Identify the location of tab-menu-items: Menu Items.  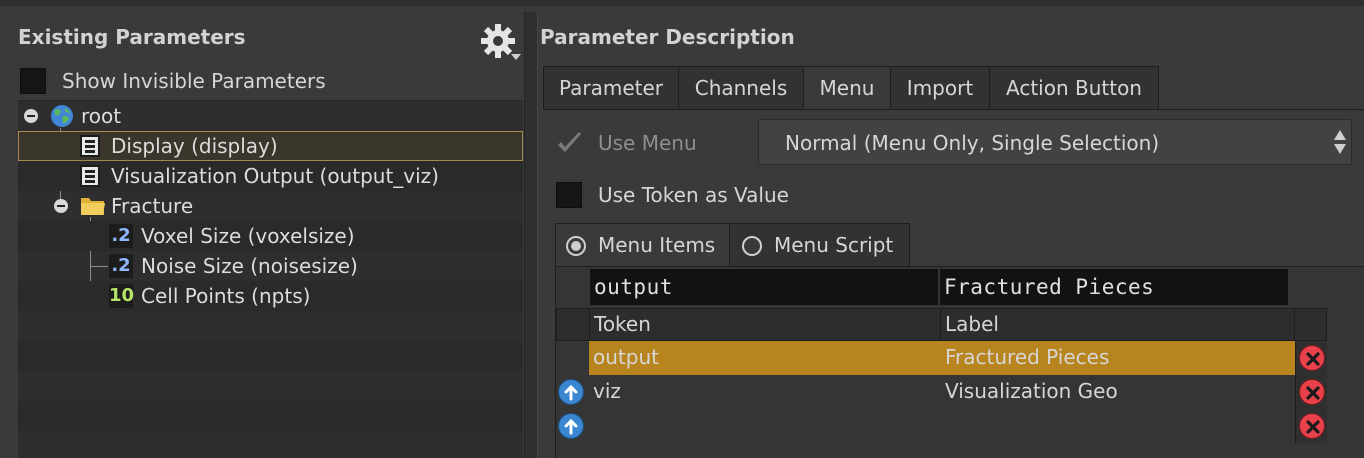
(642, 245).